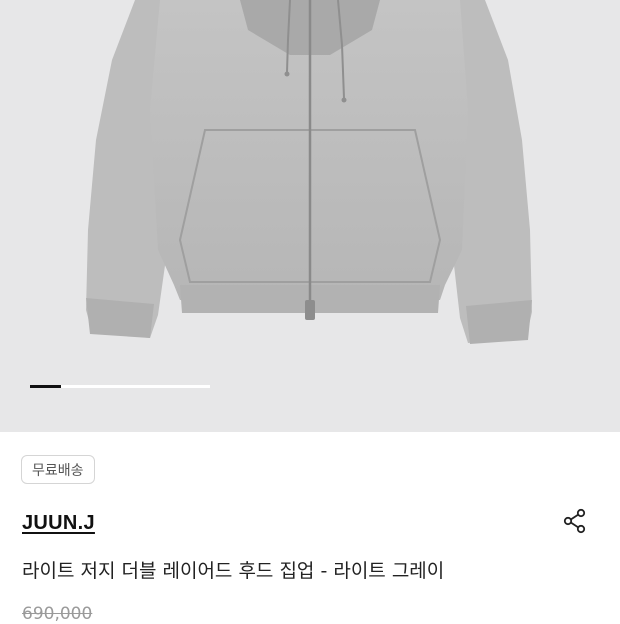 This screenshot has height=624, width=620. I want to click on carousel-progress-fill, so click(45, 386).